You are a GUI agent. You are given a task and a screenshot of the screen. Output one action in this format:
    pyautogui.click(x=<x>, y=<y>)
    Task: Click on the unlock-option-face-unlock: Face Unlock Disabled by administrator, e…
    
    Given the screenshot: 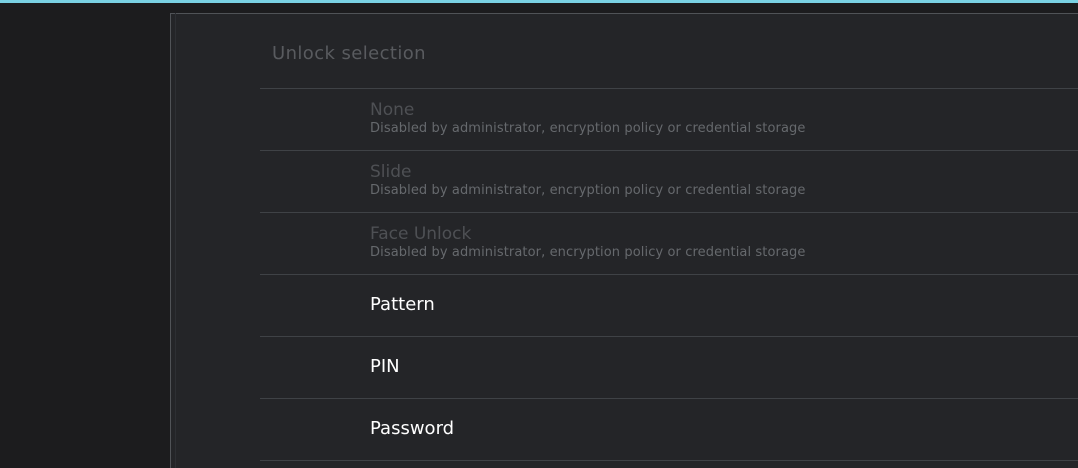 What is the action you would take?
    pyautogui.click(x=669, y=244)
    